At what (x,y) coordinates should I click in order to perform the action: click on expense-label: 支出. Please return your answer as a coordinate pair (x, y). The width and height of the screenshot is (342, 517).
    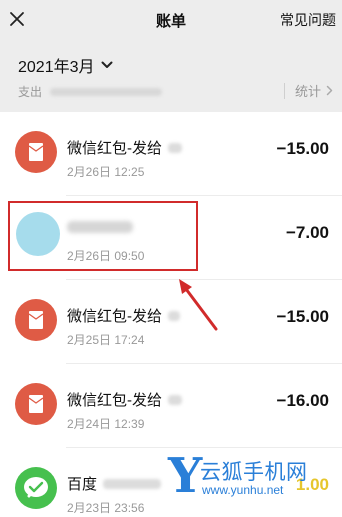
    Looking at the image, I should click on (30, 92).